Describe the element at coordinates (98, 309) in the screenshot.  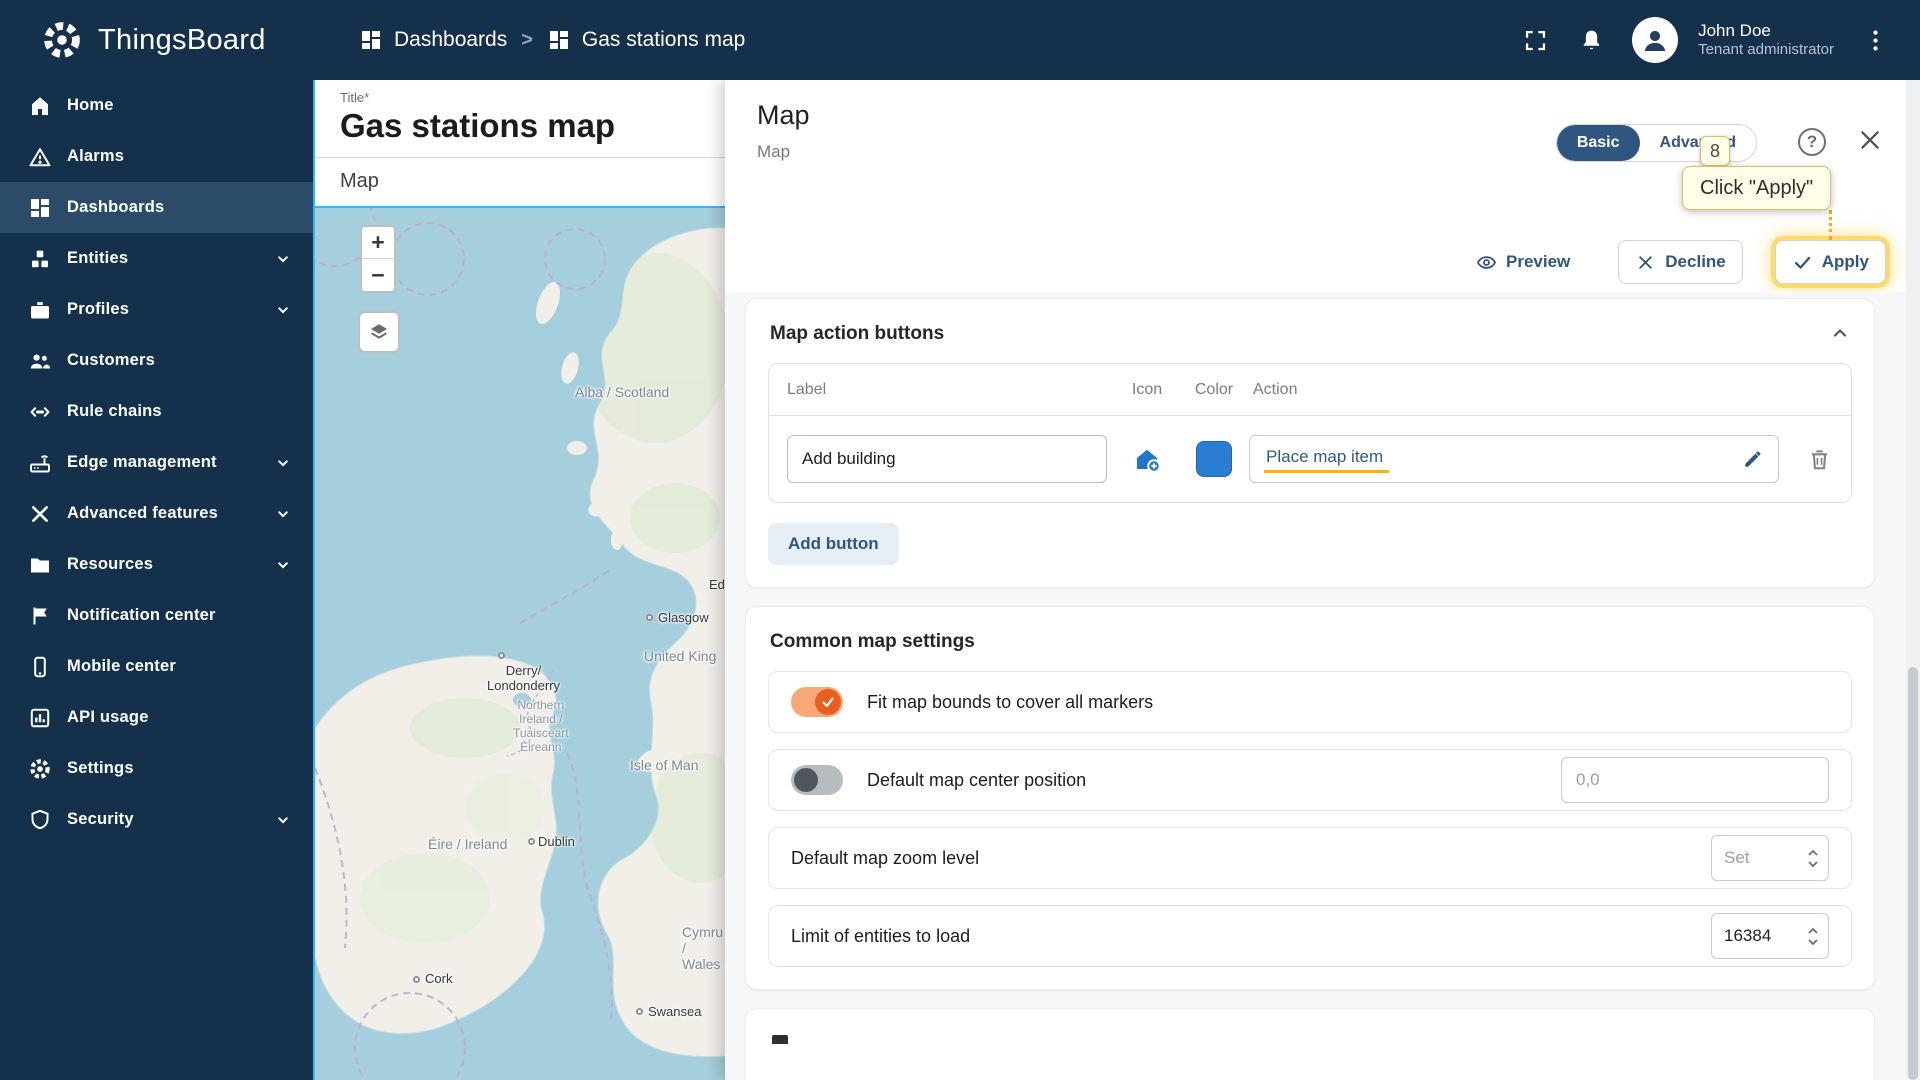
I see `sidebar-item-label: Profiles` at that location.